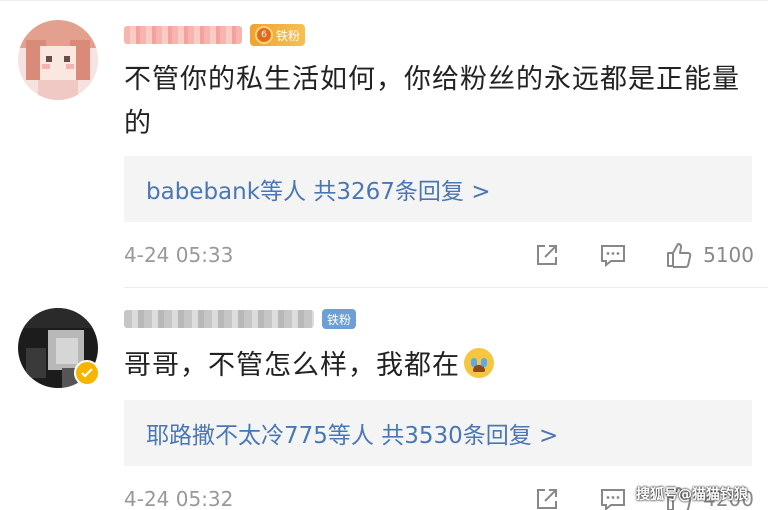 Image resolution: width=768 pixels, height=510 pixels. Describe the element at coordinates (438, 433) in the screenshot. I see `replies-link: 耶路撒不太冷775等人 共3530条回复 >` at that location.